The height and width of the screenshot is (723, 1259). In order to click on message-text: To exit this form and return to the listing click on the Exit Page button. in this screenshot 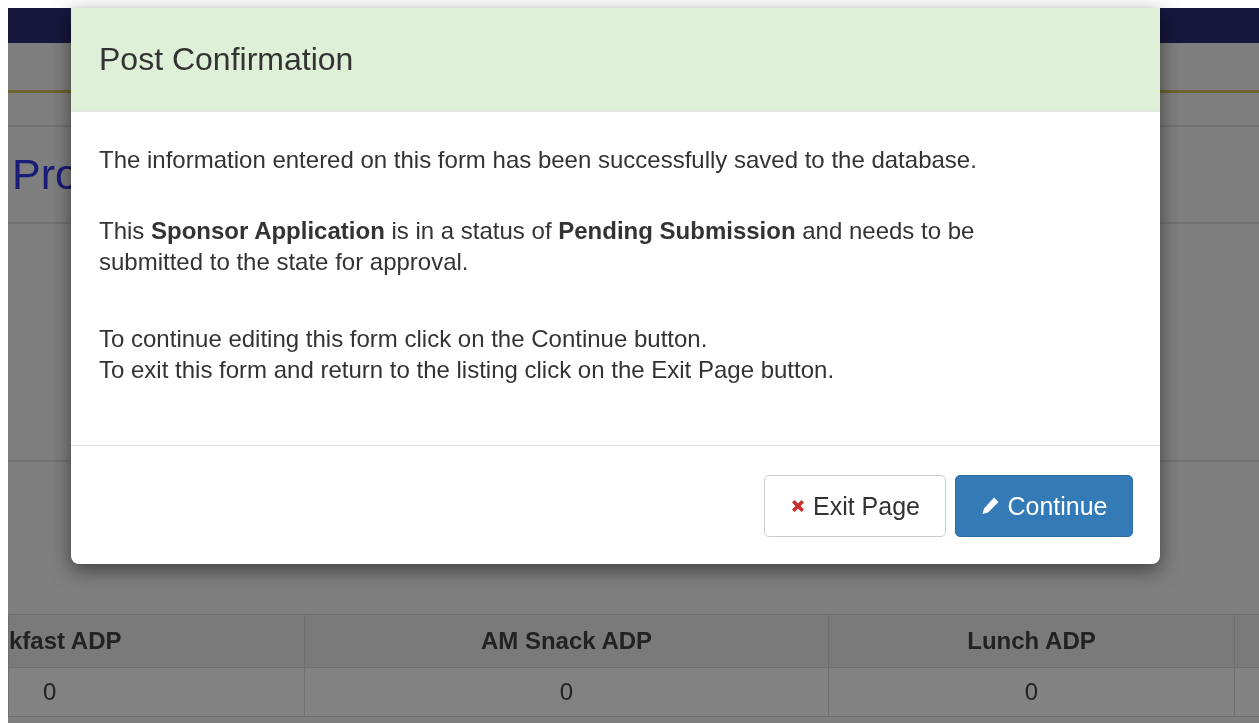, I will do `click(467, 370)`.